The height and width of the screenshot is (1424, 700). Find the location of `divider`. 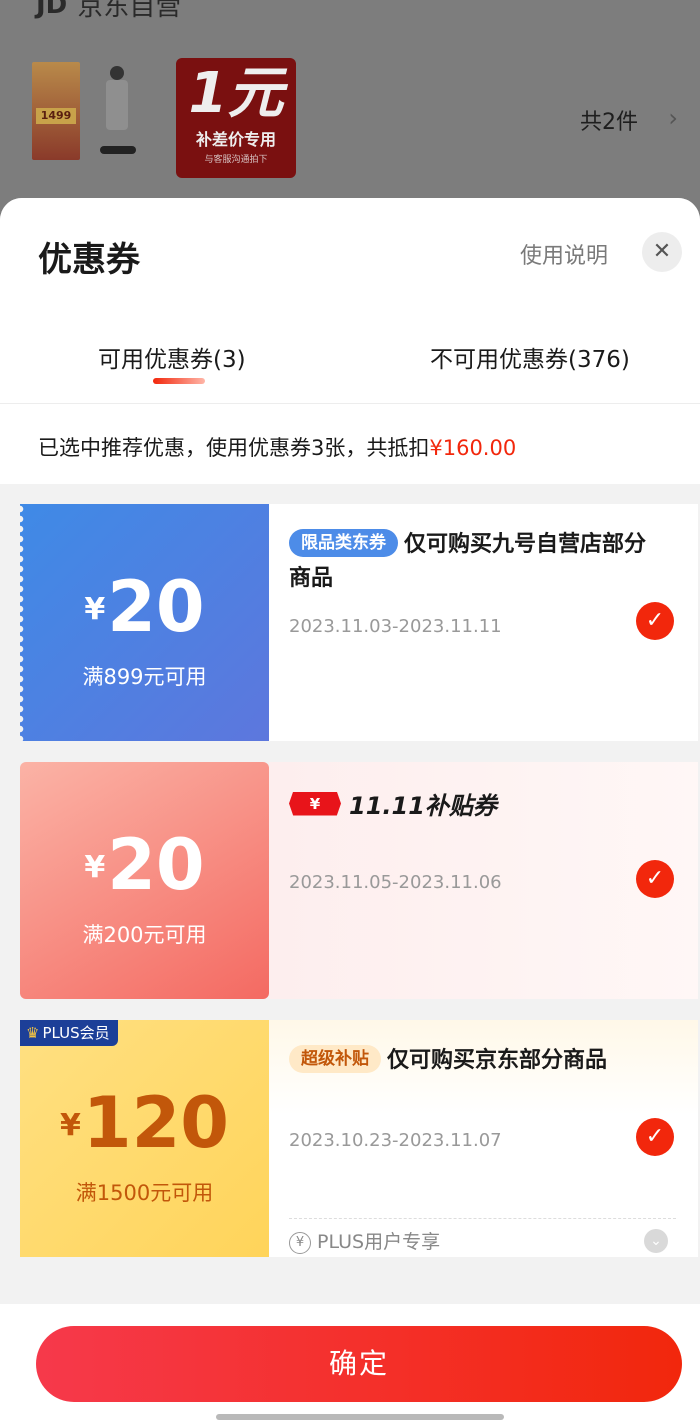

divider is located at coordinates (350, 403).